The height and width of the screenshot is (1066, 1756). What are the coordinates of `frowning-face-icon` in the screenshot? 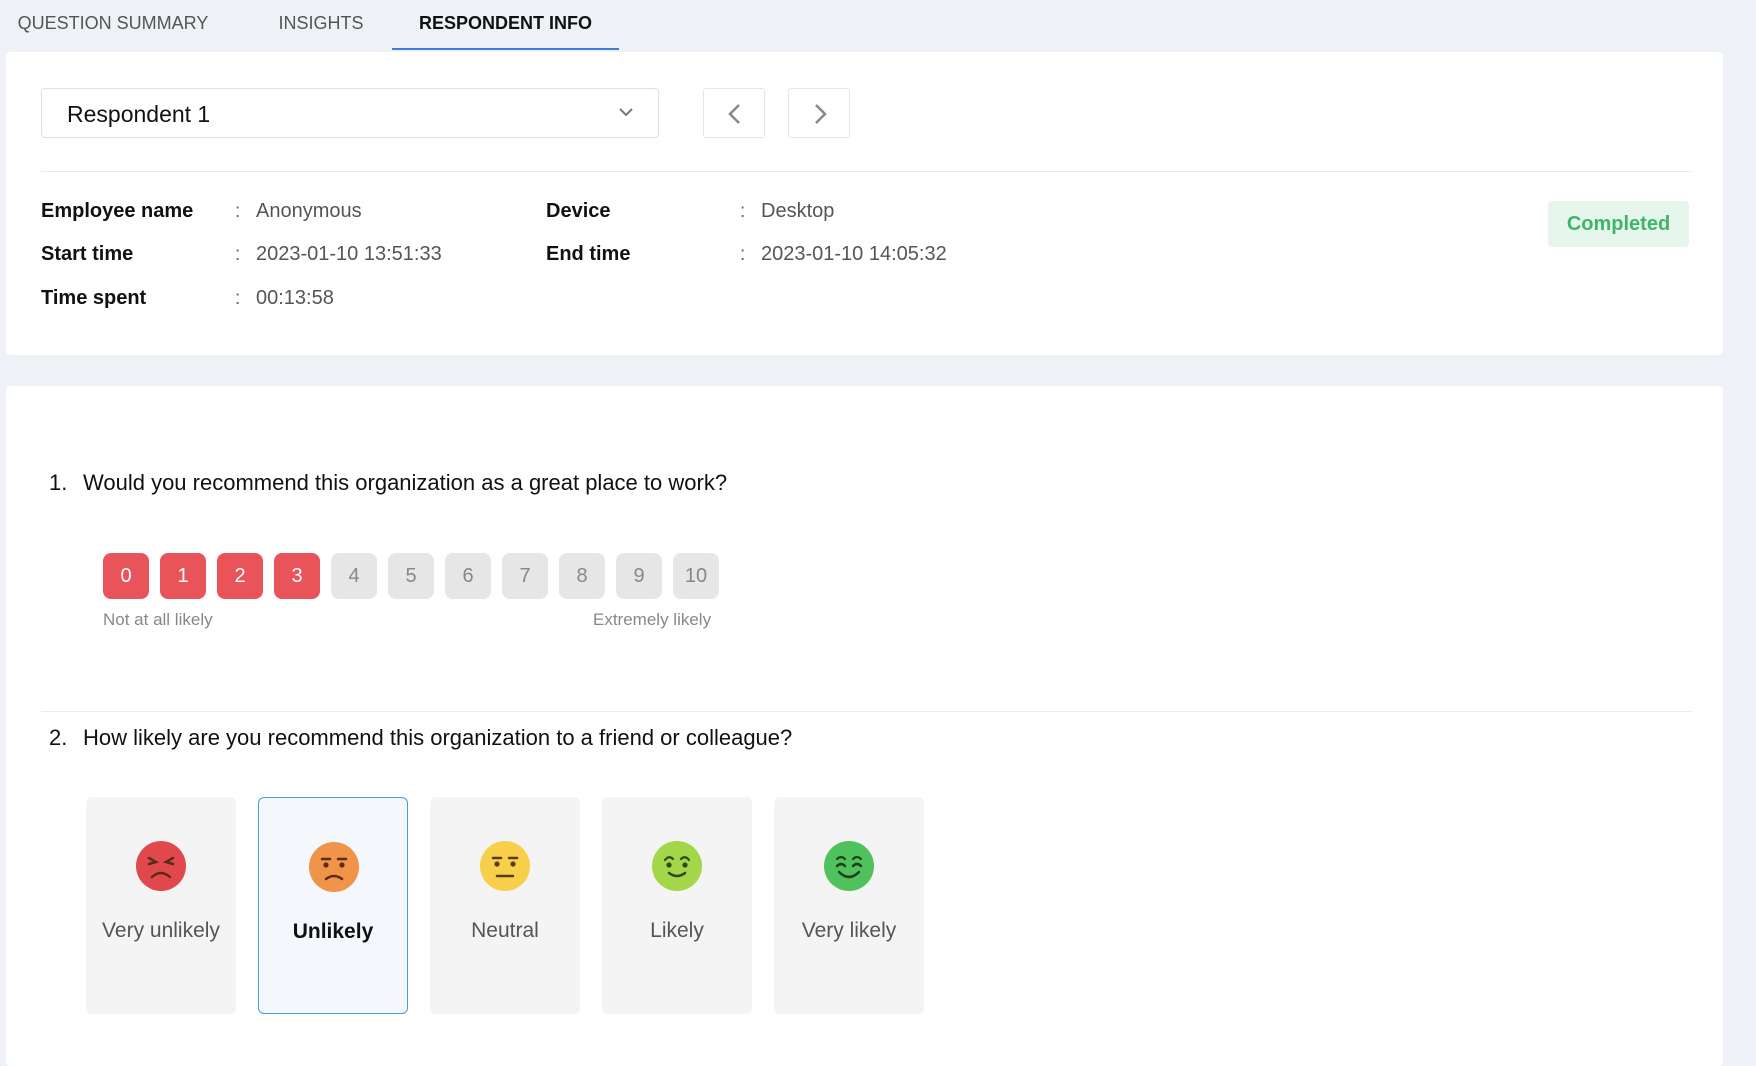 It's located at (334, 867).